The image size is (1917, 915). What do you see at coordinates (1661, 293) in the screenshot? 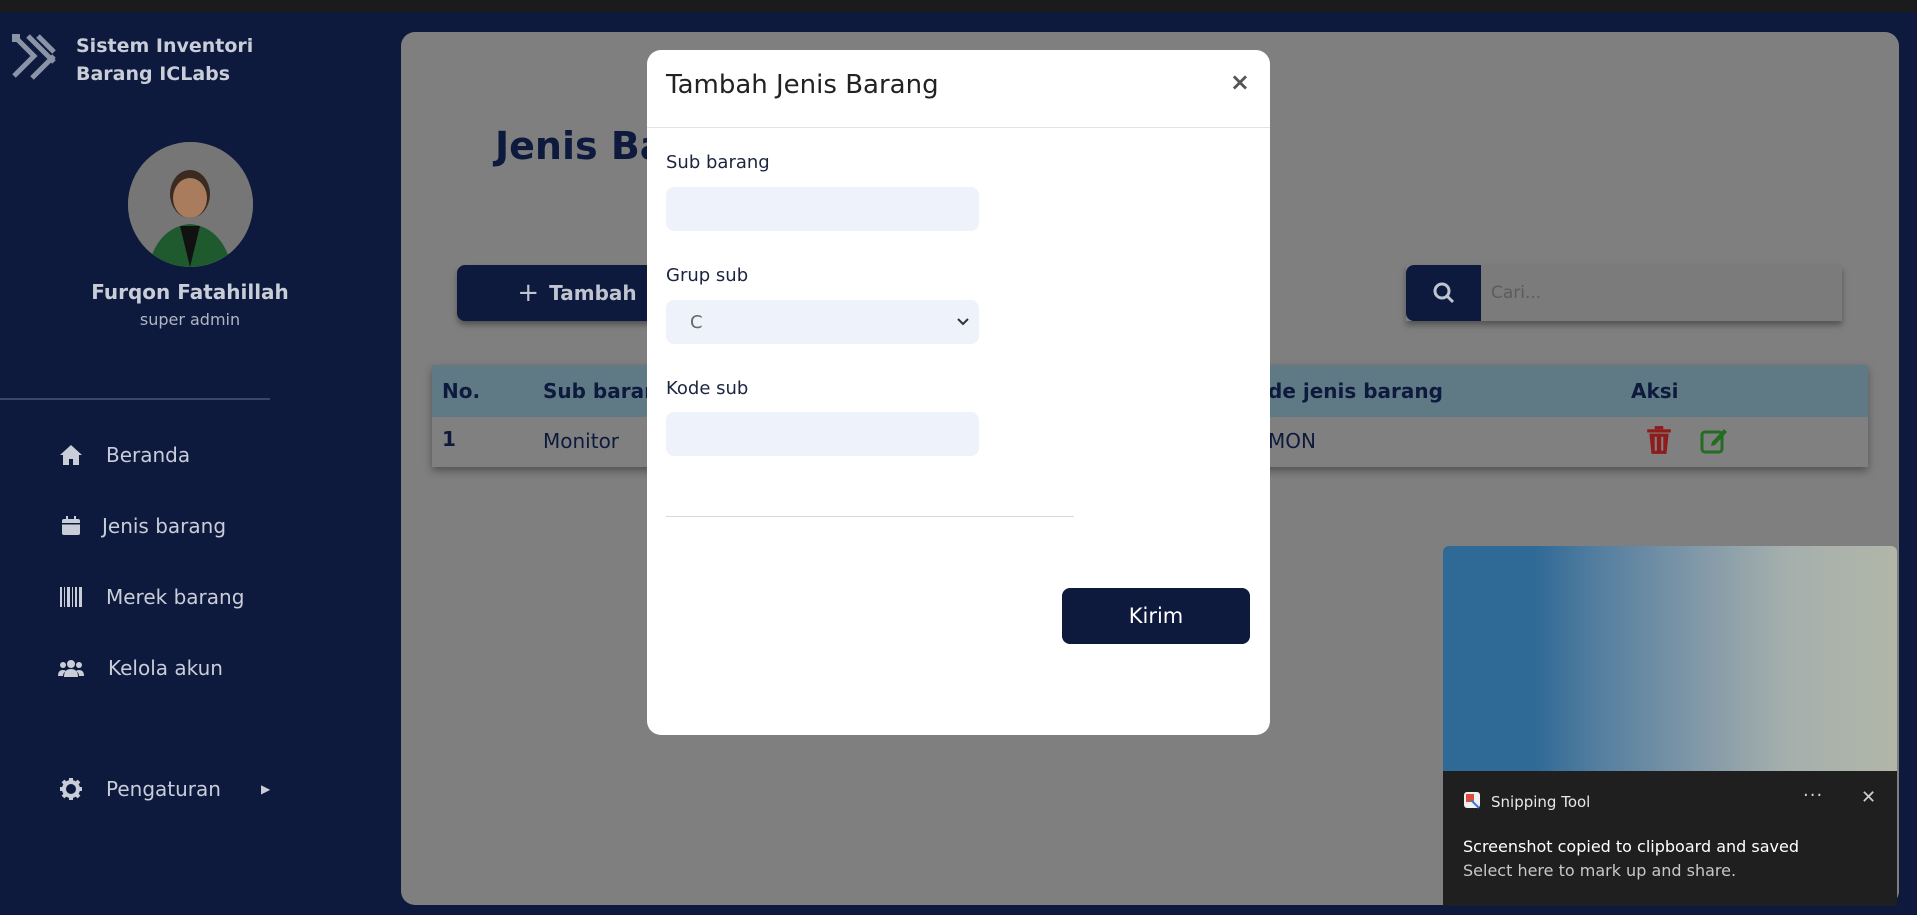
I see `search-input` at bounding box center [1661, 293].